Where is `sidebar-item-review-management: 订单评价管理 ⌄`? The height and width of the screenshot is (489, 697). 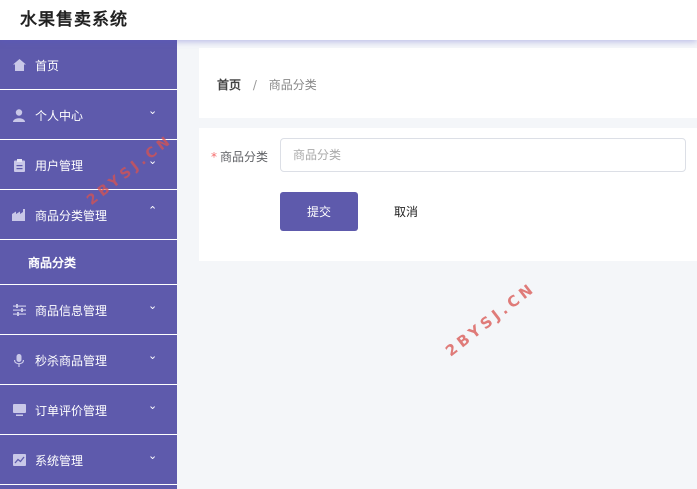
sidebar-item-review-management: 订单评价管理 ⌄ is located at coordinates (88, 410).